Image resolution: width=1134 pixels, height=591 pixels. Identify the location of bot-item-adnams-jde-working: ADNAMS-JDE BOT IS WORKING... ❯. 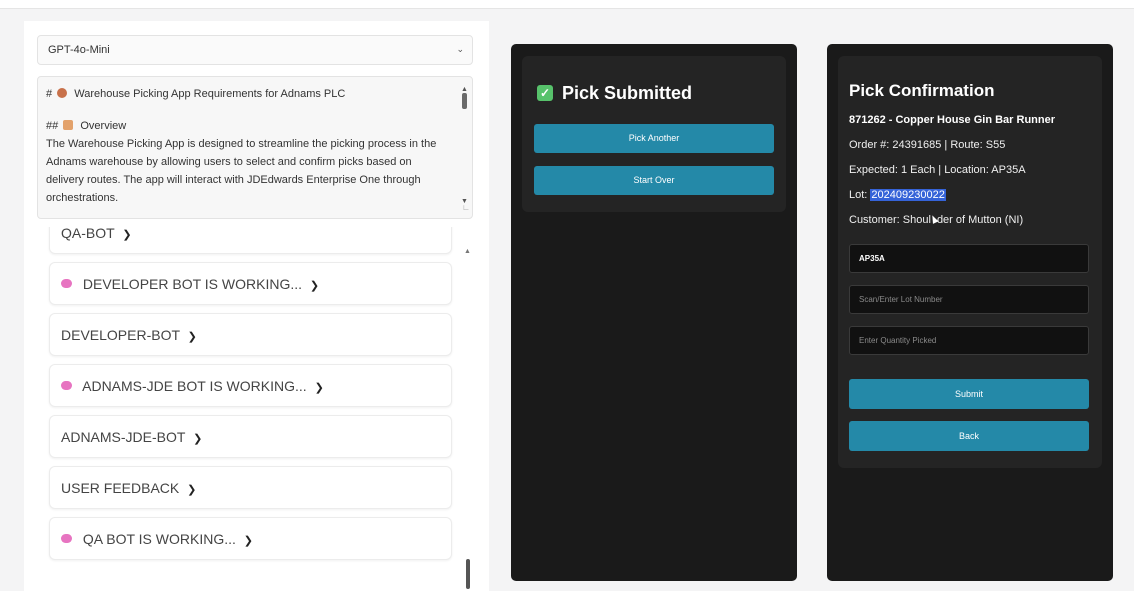
(250, 385).